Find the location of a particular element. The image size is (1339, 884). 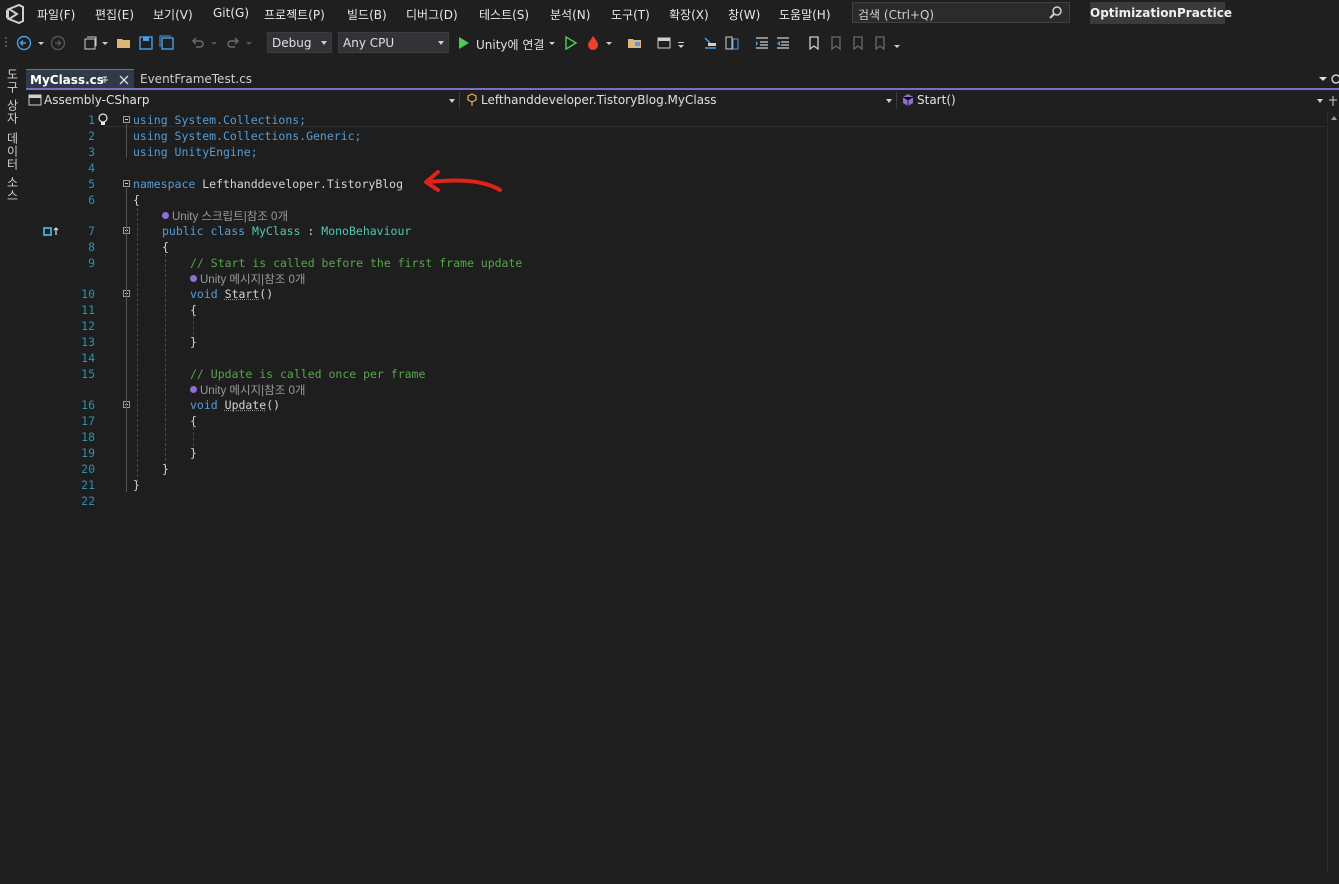

platform-select: Any CPU is located at coordinates (393, 42).